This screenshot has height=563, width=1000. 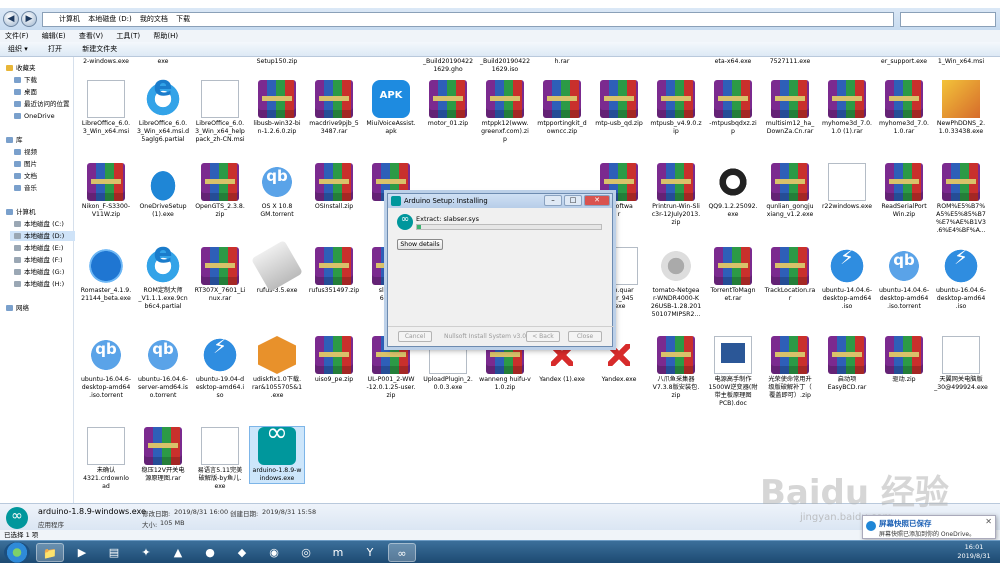 I want to click on firefox-taskbar-icon: ●, so click(x=210, y=552).